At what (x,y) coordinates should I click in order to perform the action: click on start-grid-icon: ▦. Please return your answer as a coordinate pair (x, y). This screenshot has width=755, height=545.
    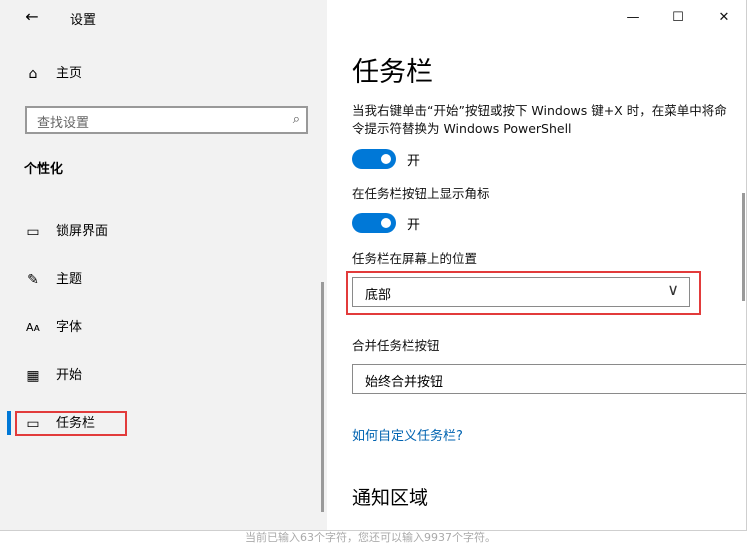
    Looking at the image, I should click on (33, 376).